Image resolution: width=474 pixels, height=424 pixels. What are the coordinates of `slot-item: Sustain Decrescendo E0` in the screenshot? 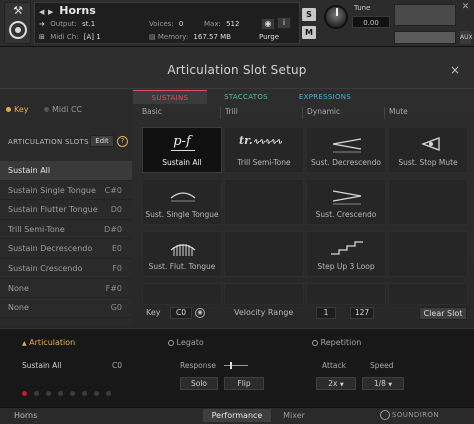 It's located at (66, 249).